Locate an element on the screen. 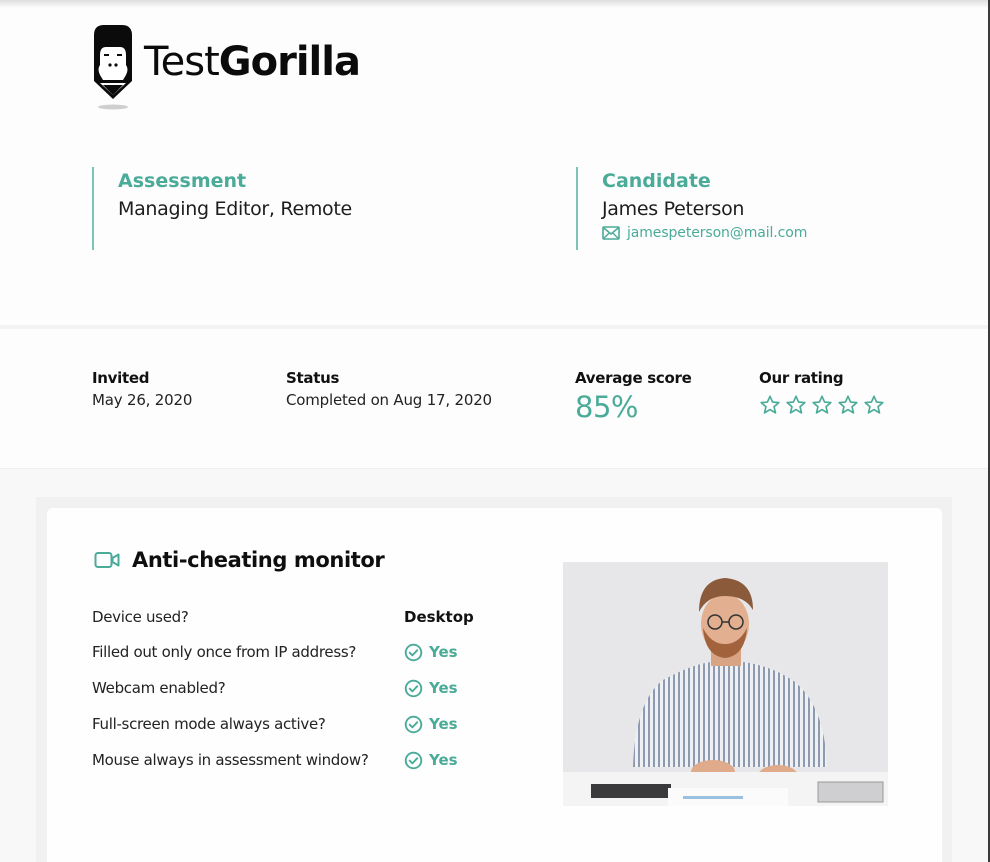  section-divider is located at coordinates (494, 327).